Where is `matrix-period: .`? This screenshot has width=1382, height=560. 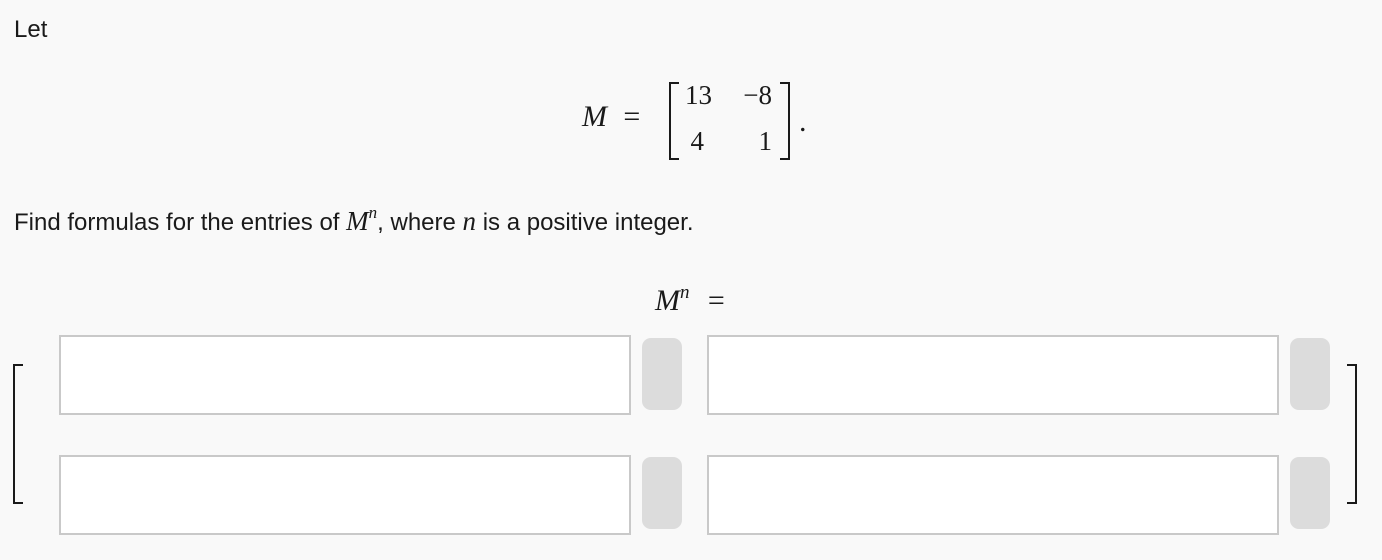
matrix-period: . is located at coordinates (803, 121).